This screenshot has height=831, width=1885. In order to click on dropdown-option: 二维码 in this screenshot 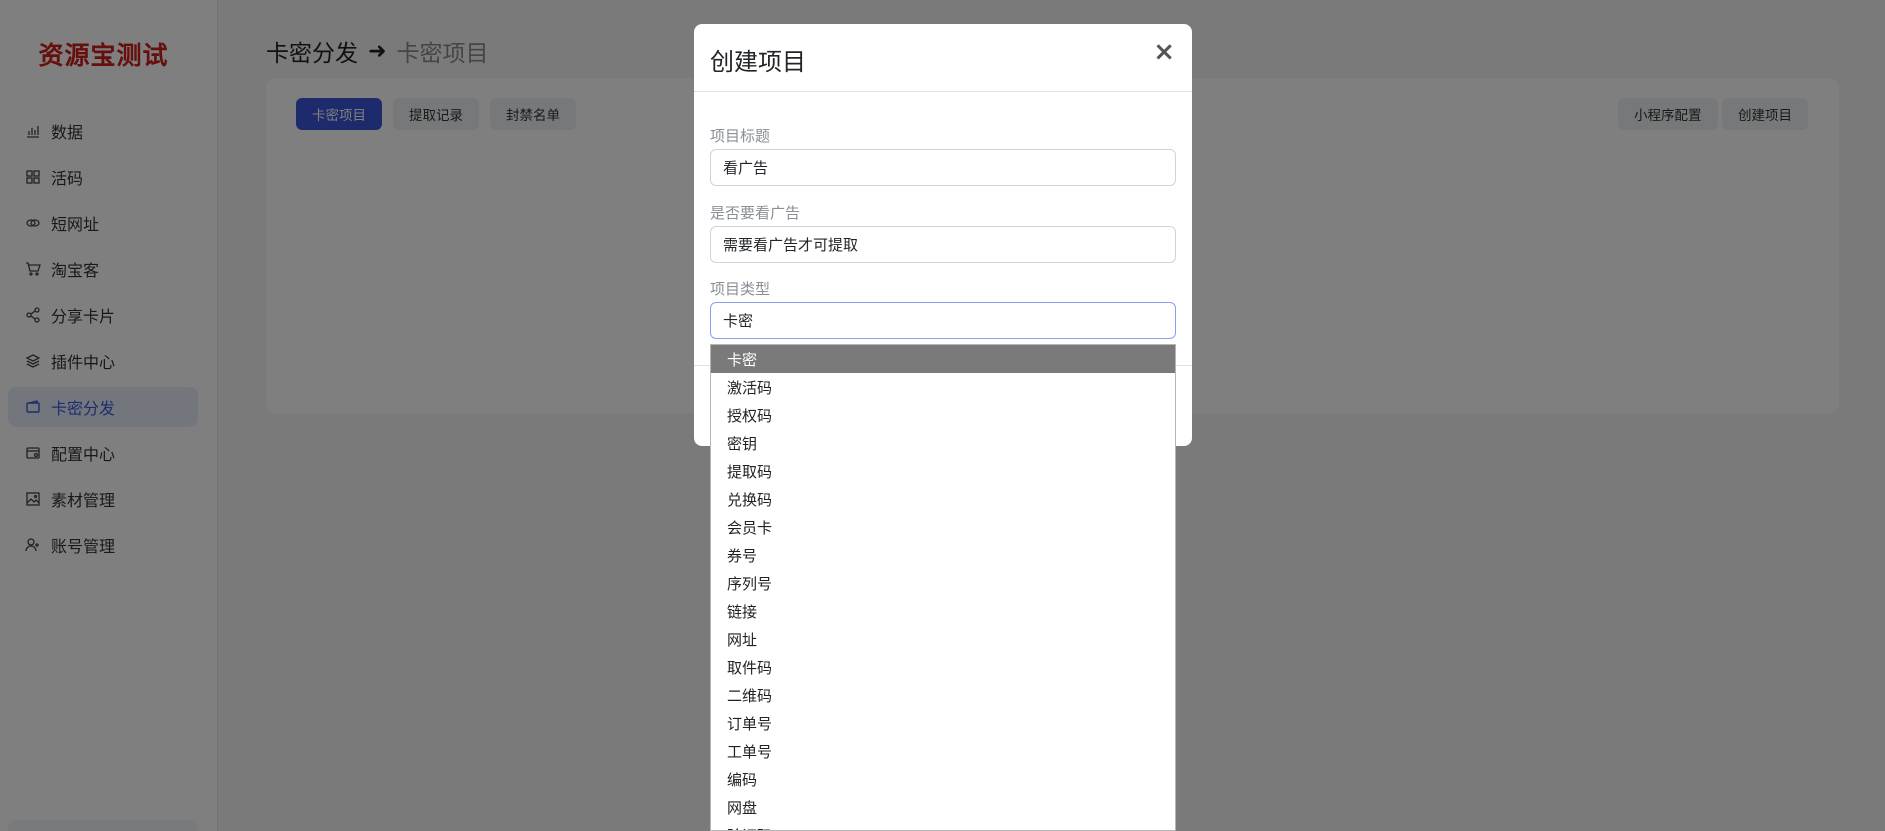, I will do `click(943, 695)`.